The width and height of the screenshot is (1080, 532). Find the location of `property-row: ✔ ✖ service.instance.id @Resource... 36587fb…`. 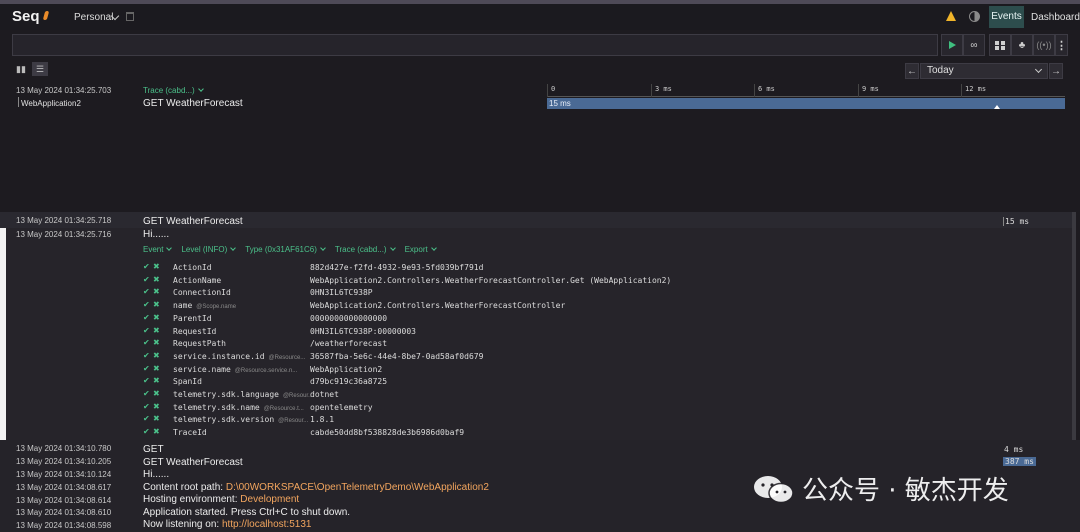

property-row: ✔ ✖ service.instance.id @Resource... 36587fb… is located at coordinates (453, 357).